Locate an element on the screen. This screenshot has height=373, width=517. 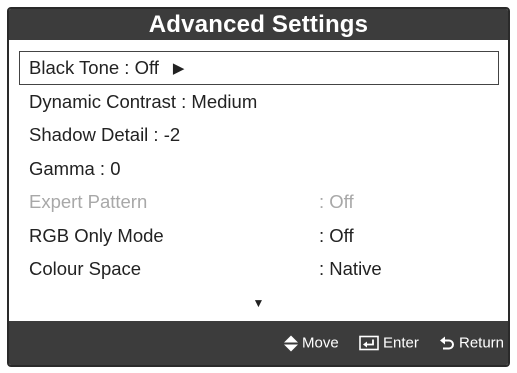
up-down-arrows-icon is located at coordinates (291, 343).